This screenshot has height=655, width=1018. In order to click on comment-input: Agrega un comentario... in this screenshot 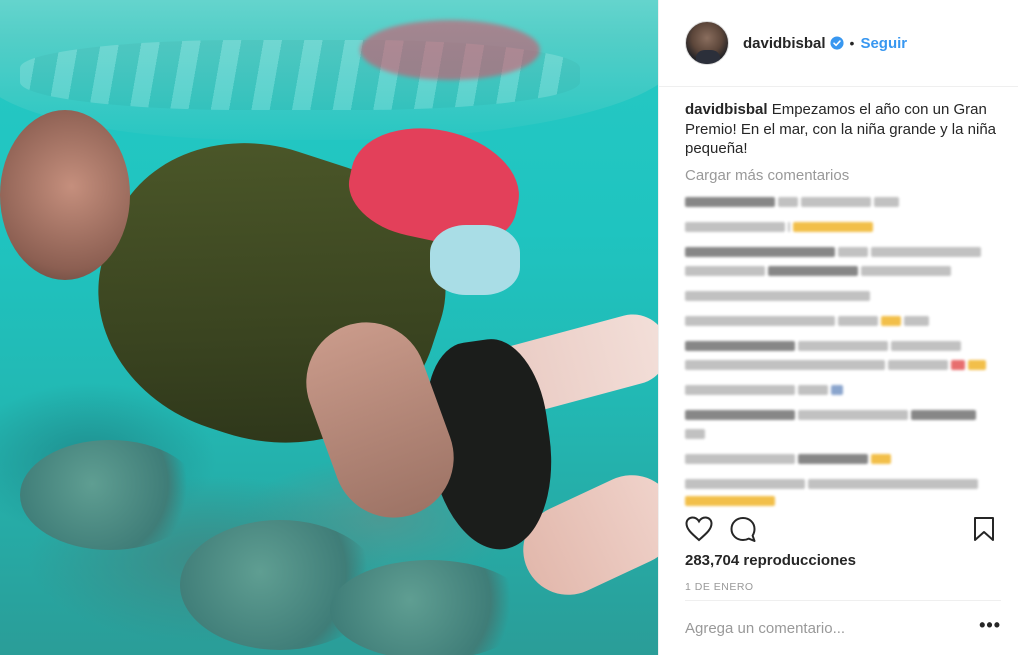, I will do `click(765, 628)`.